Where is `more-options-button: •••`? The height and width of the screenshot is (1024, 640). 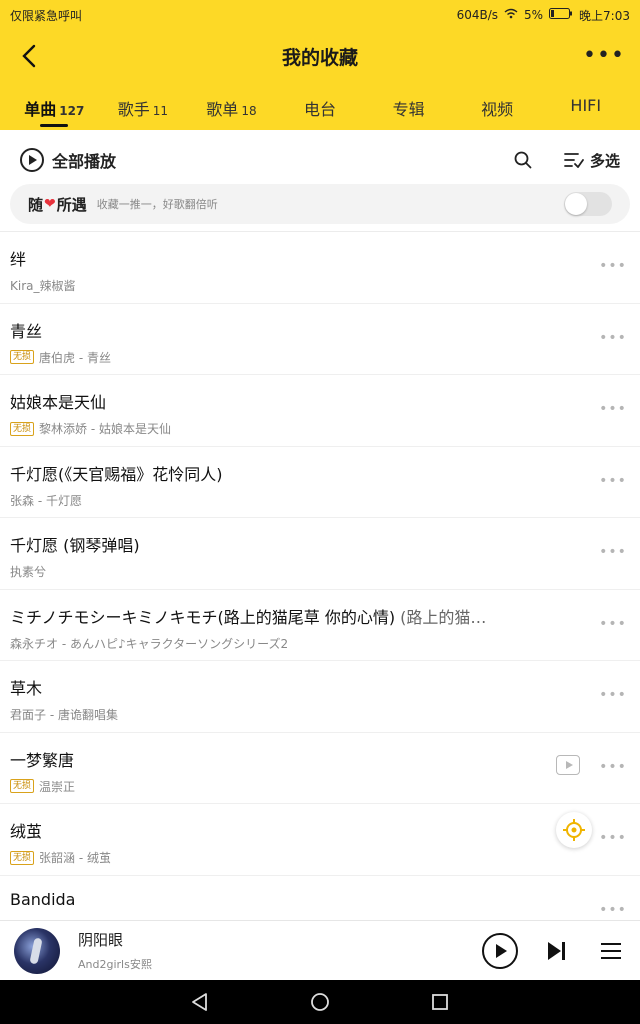 more-options-button: ••• is located at coordinates (604, 55).